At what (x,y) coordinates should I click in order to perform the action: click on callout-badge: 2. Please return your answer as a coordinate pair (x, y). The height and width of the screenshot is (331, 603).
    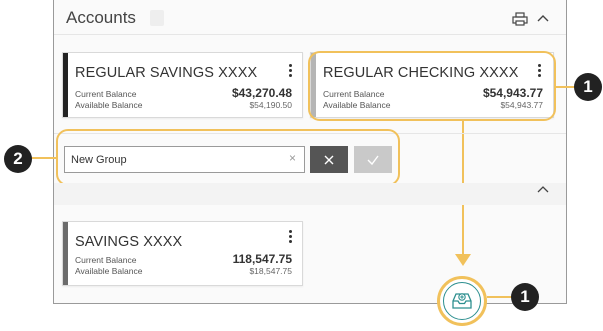
    Looking at the image, I should click on (18, 159).